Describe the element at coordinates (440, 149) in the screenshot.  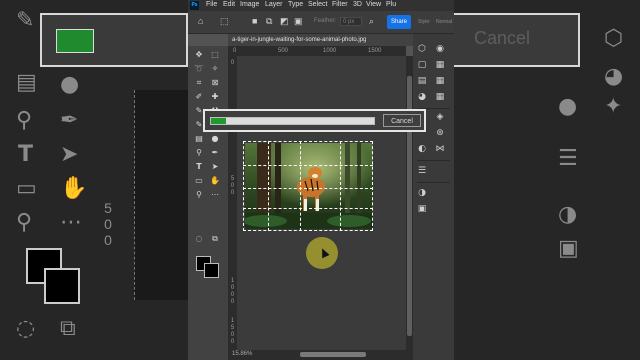
I see `paths-icon: ⋈` at that location.